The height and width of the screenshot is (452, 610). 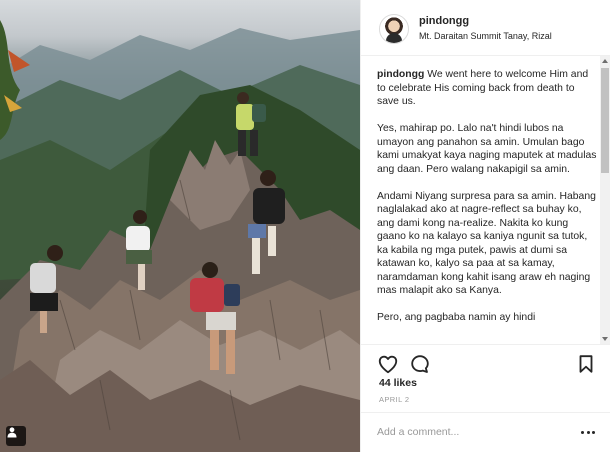 I want to click on comment-bar, so click(x=485, y=432).